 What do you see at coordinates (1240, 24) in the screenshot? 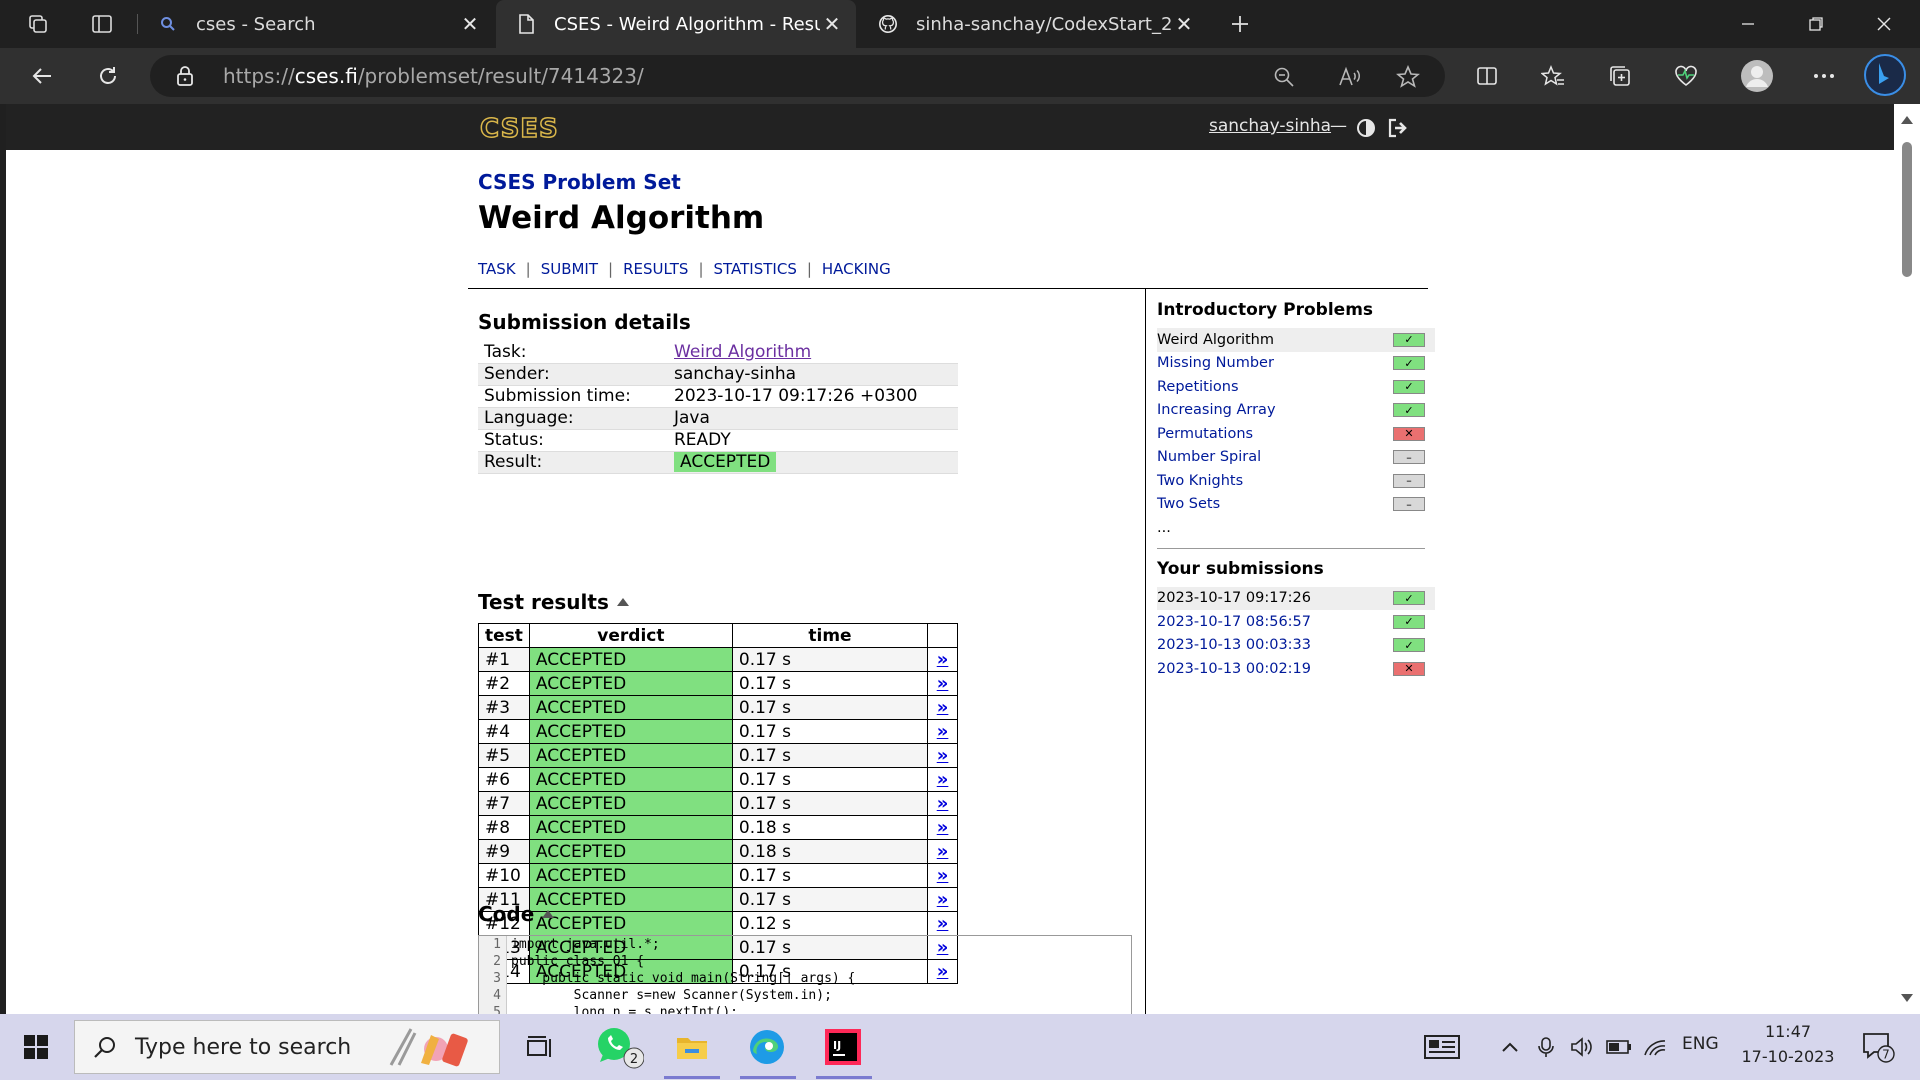
I see `new-tab-icon` at bounding box center [1240, 24].